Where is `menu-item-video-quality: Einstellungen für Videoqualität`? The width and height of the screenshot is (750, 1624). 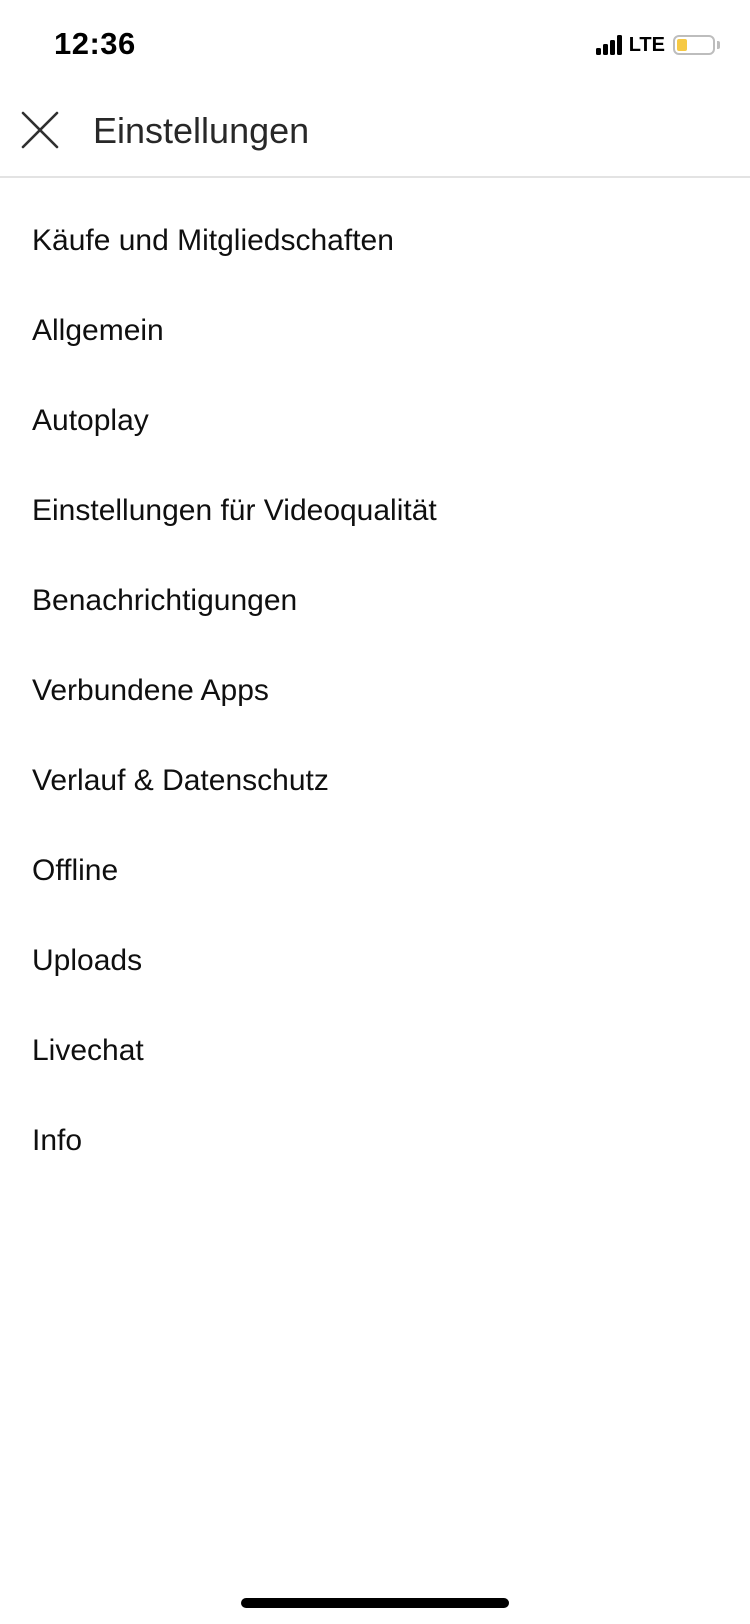
menu-item-video-quality: Einstellungen für Videoqualität is located at coordinates (375, 511).